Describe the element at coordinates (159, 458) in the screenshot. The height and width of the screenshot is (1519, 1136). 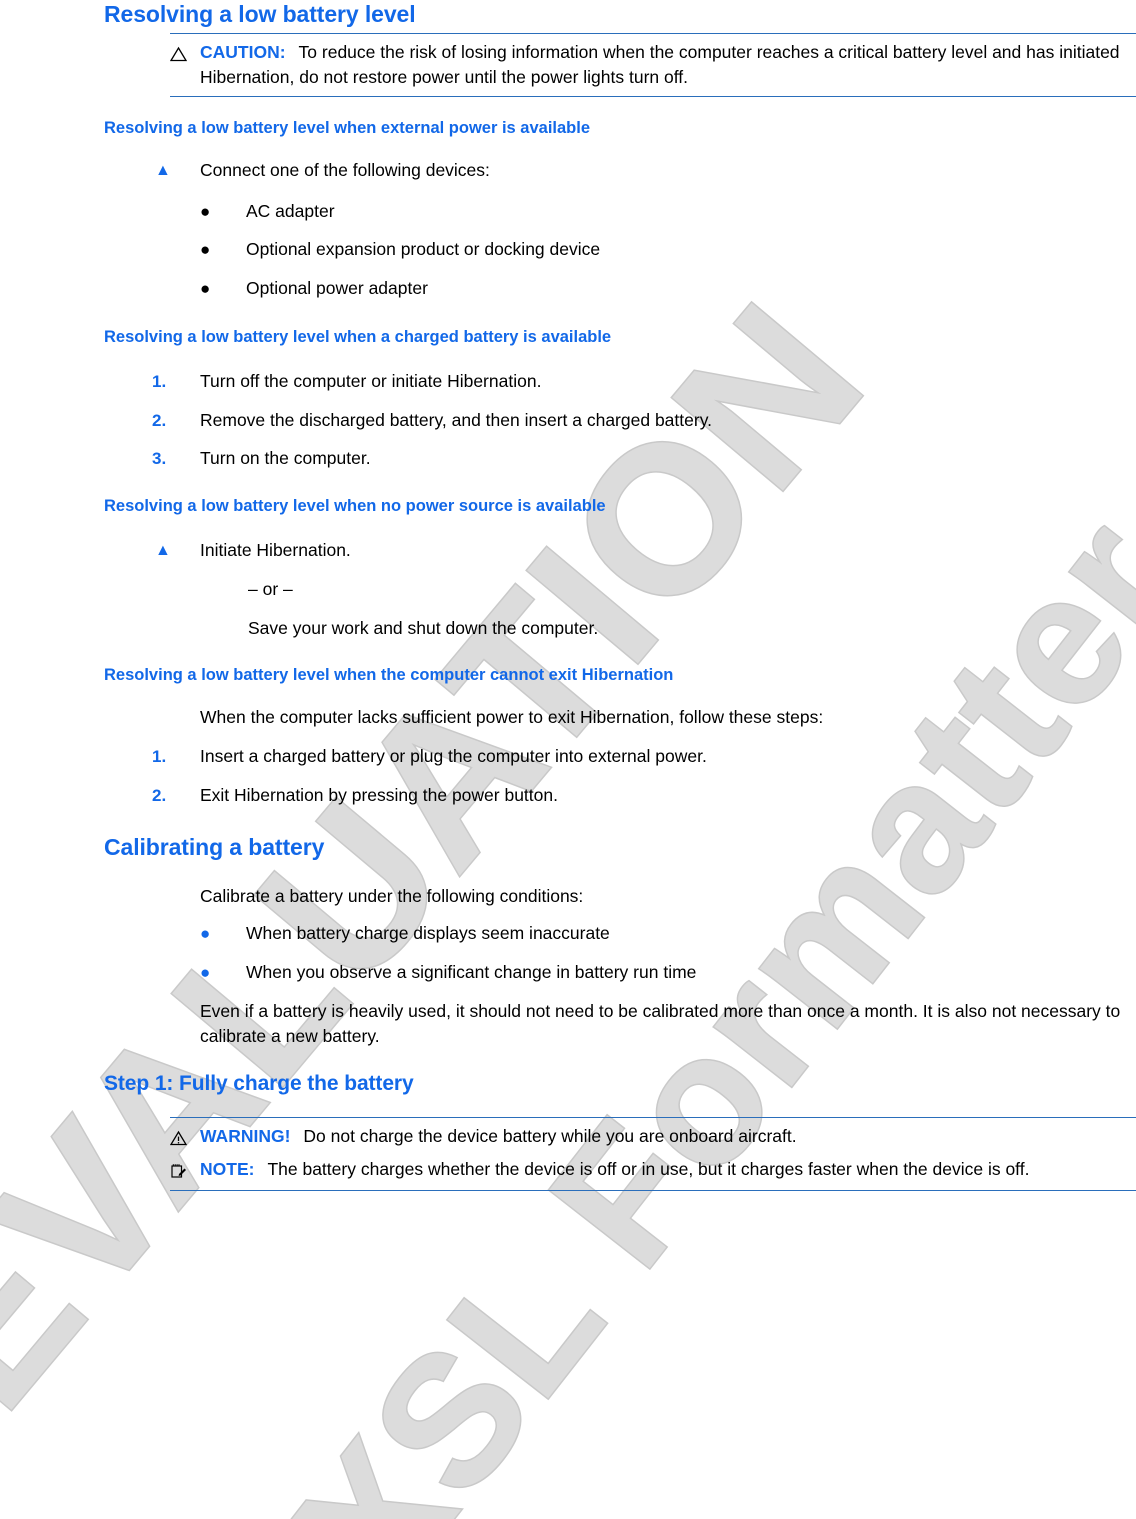
I see `list-number: 3.` at that location.